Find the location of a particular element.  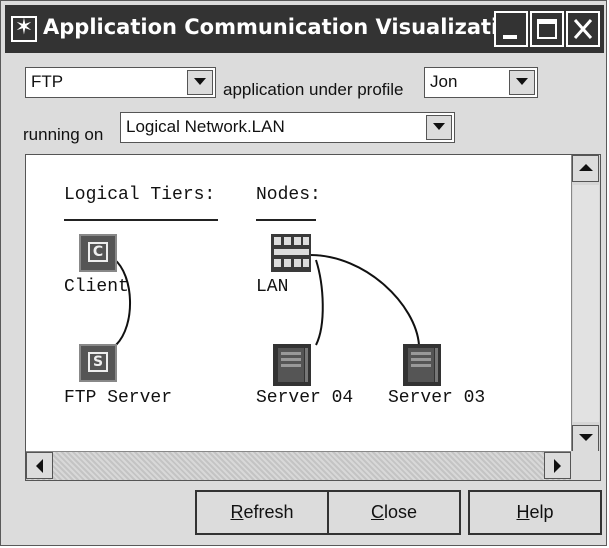

server03-node-label: Server 03 is located at coordinates (437, 398).